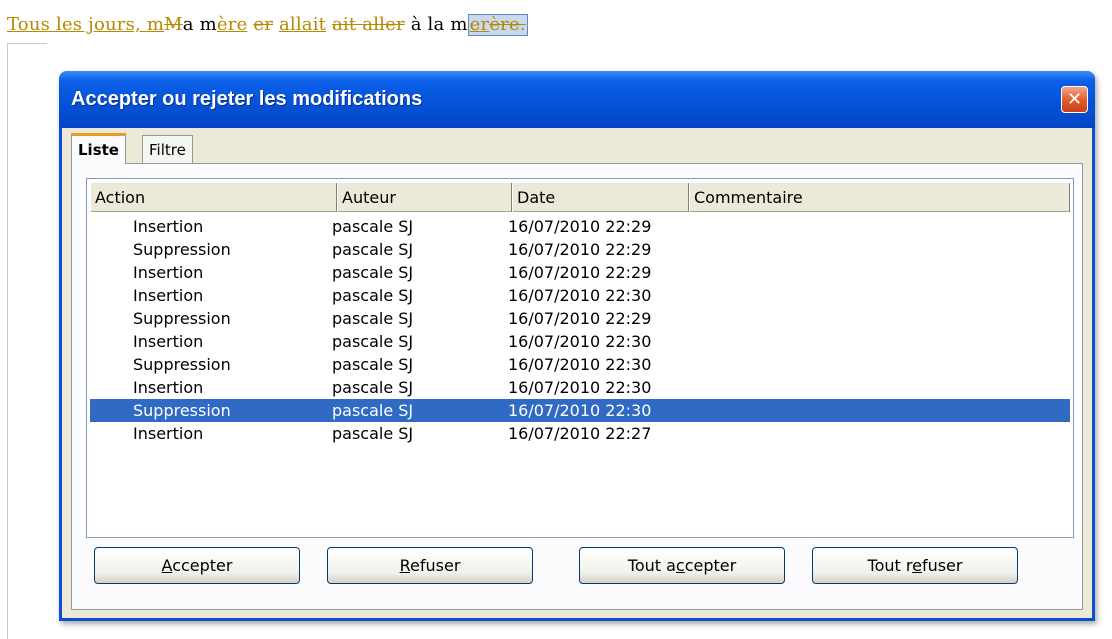 Image resolution: width=1112 pixels, height=639 pixels. I want to click on column-header-date: Date, so click(600, 197).